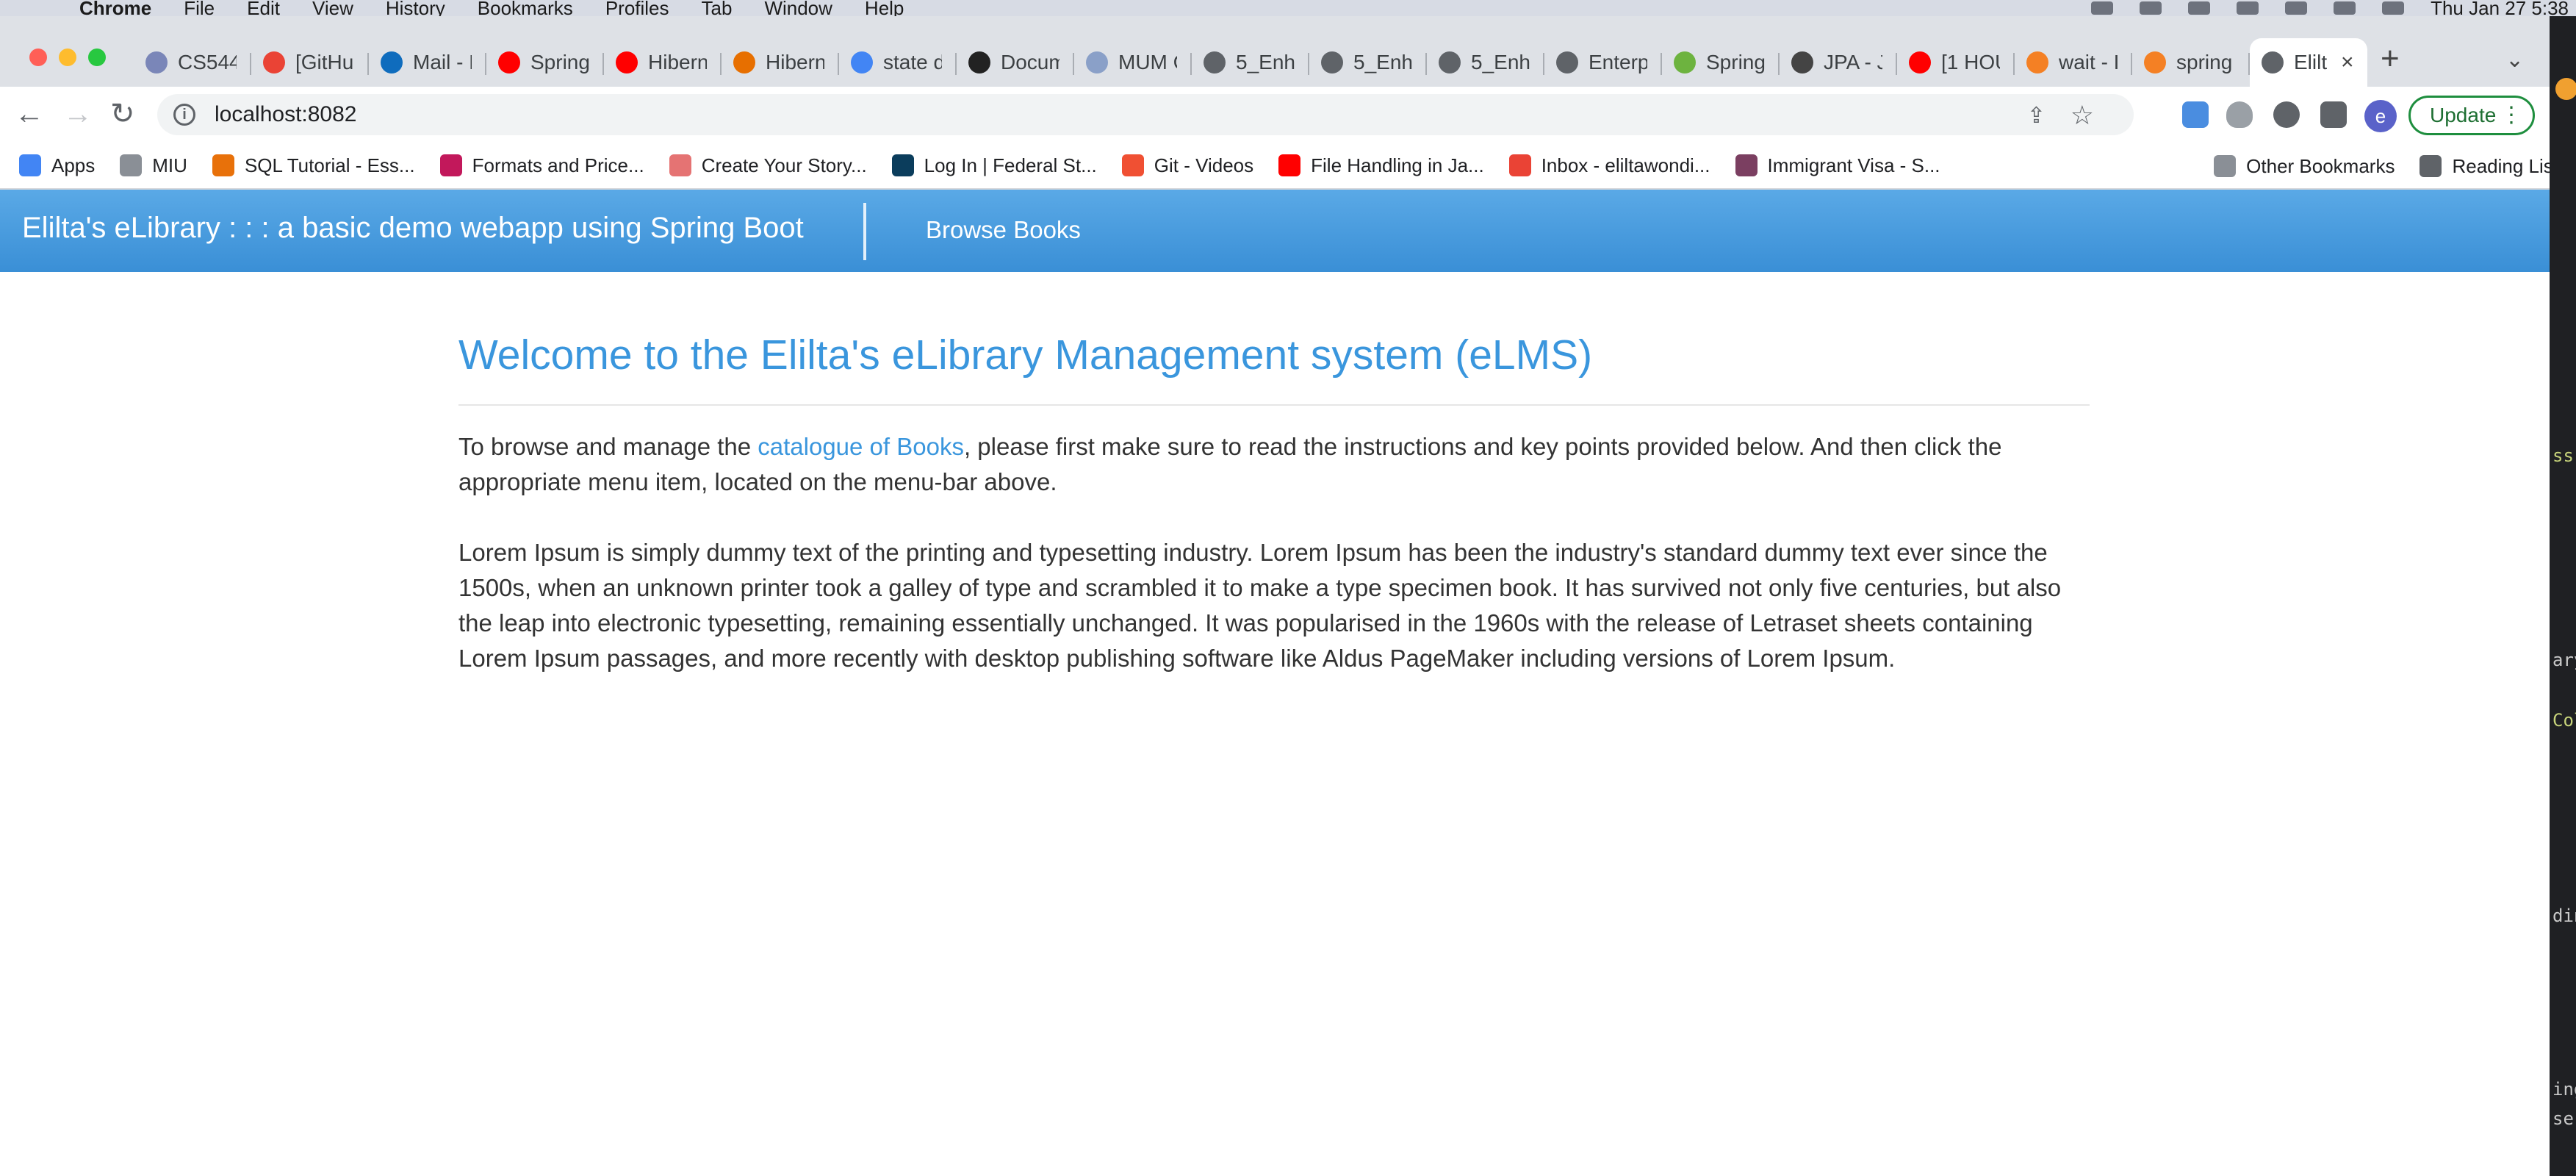 The width and height of the screenshot is (2576, 1176). I want to click on browser-tab: JPA - J, so click(1839, 62).